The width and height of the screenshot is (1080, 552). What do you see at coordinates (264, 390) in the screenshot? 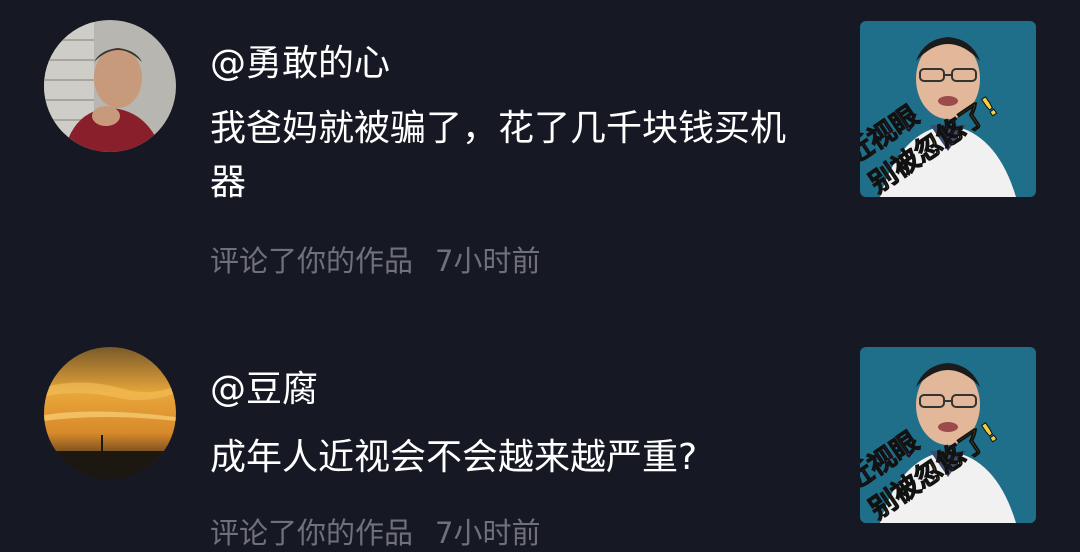
I see `comment-username: @豆腐` at bounding box center [264, 390].